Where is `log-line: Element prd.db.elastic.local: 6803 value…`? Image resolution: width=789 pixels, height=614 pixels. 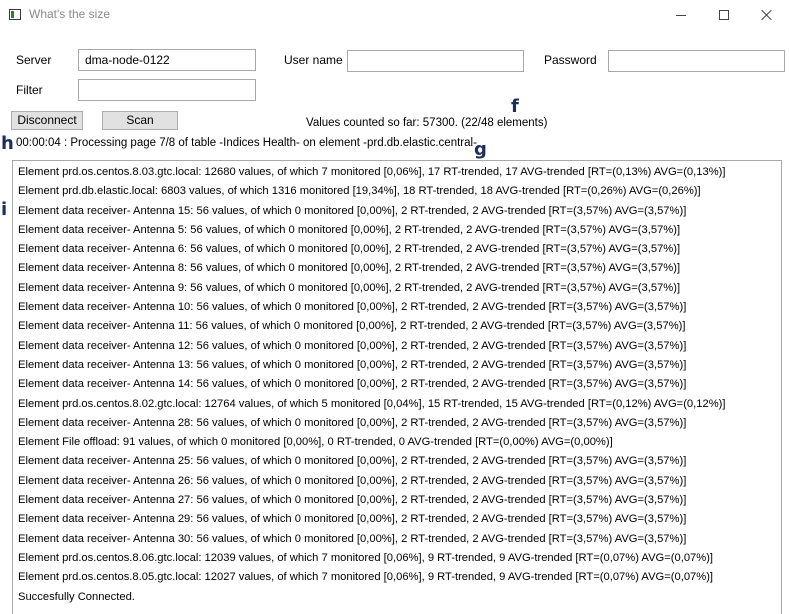 log-line: Element prd.db.elastic.local: 6803 value… is located at coordinates (359, 191).